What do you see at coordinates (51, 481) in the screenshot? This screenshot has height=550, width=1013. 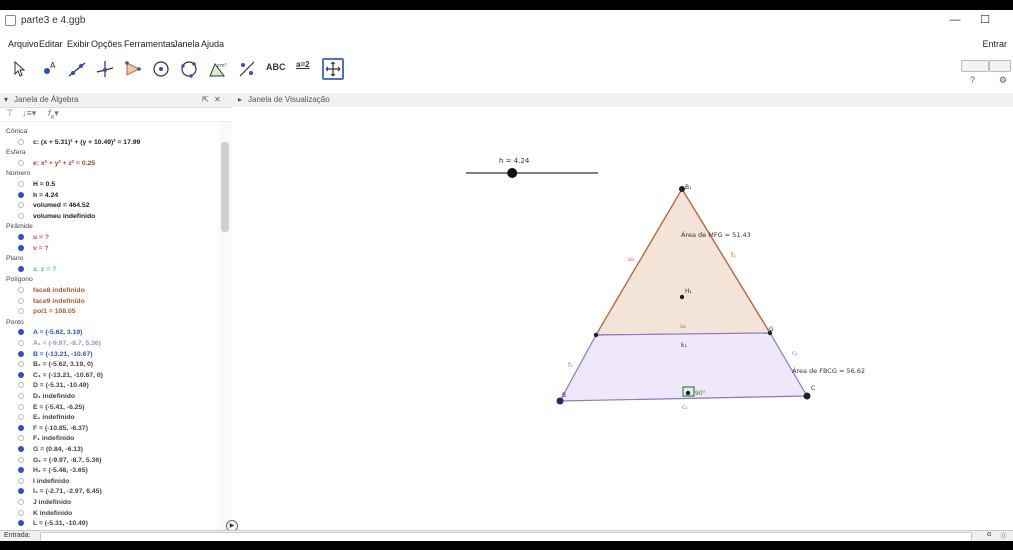 I see `algebra-object-text: I indefinido` at bounding box center [51, 481].